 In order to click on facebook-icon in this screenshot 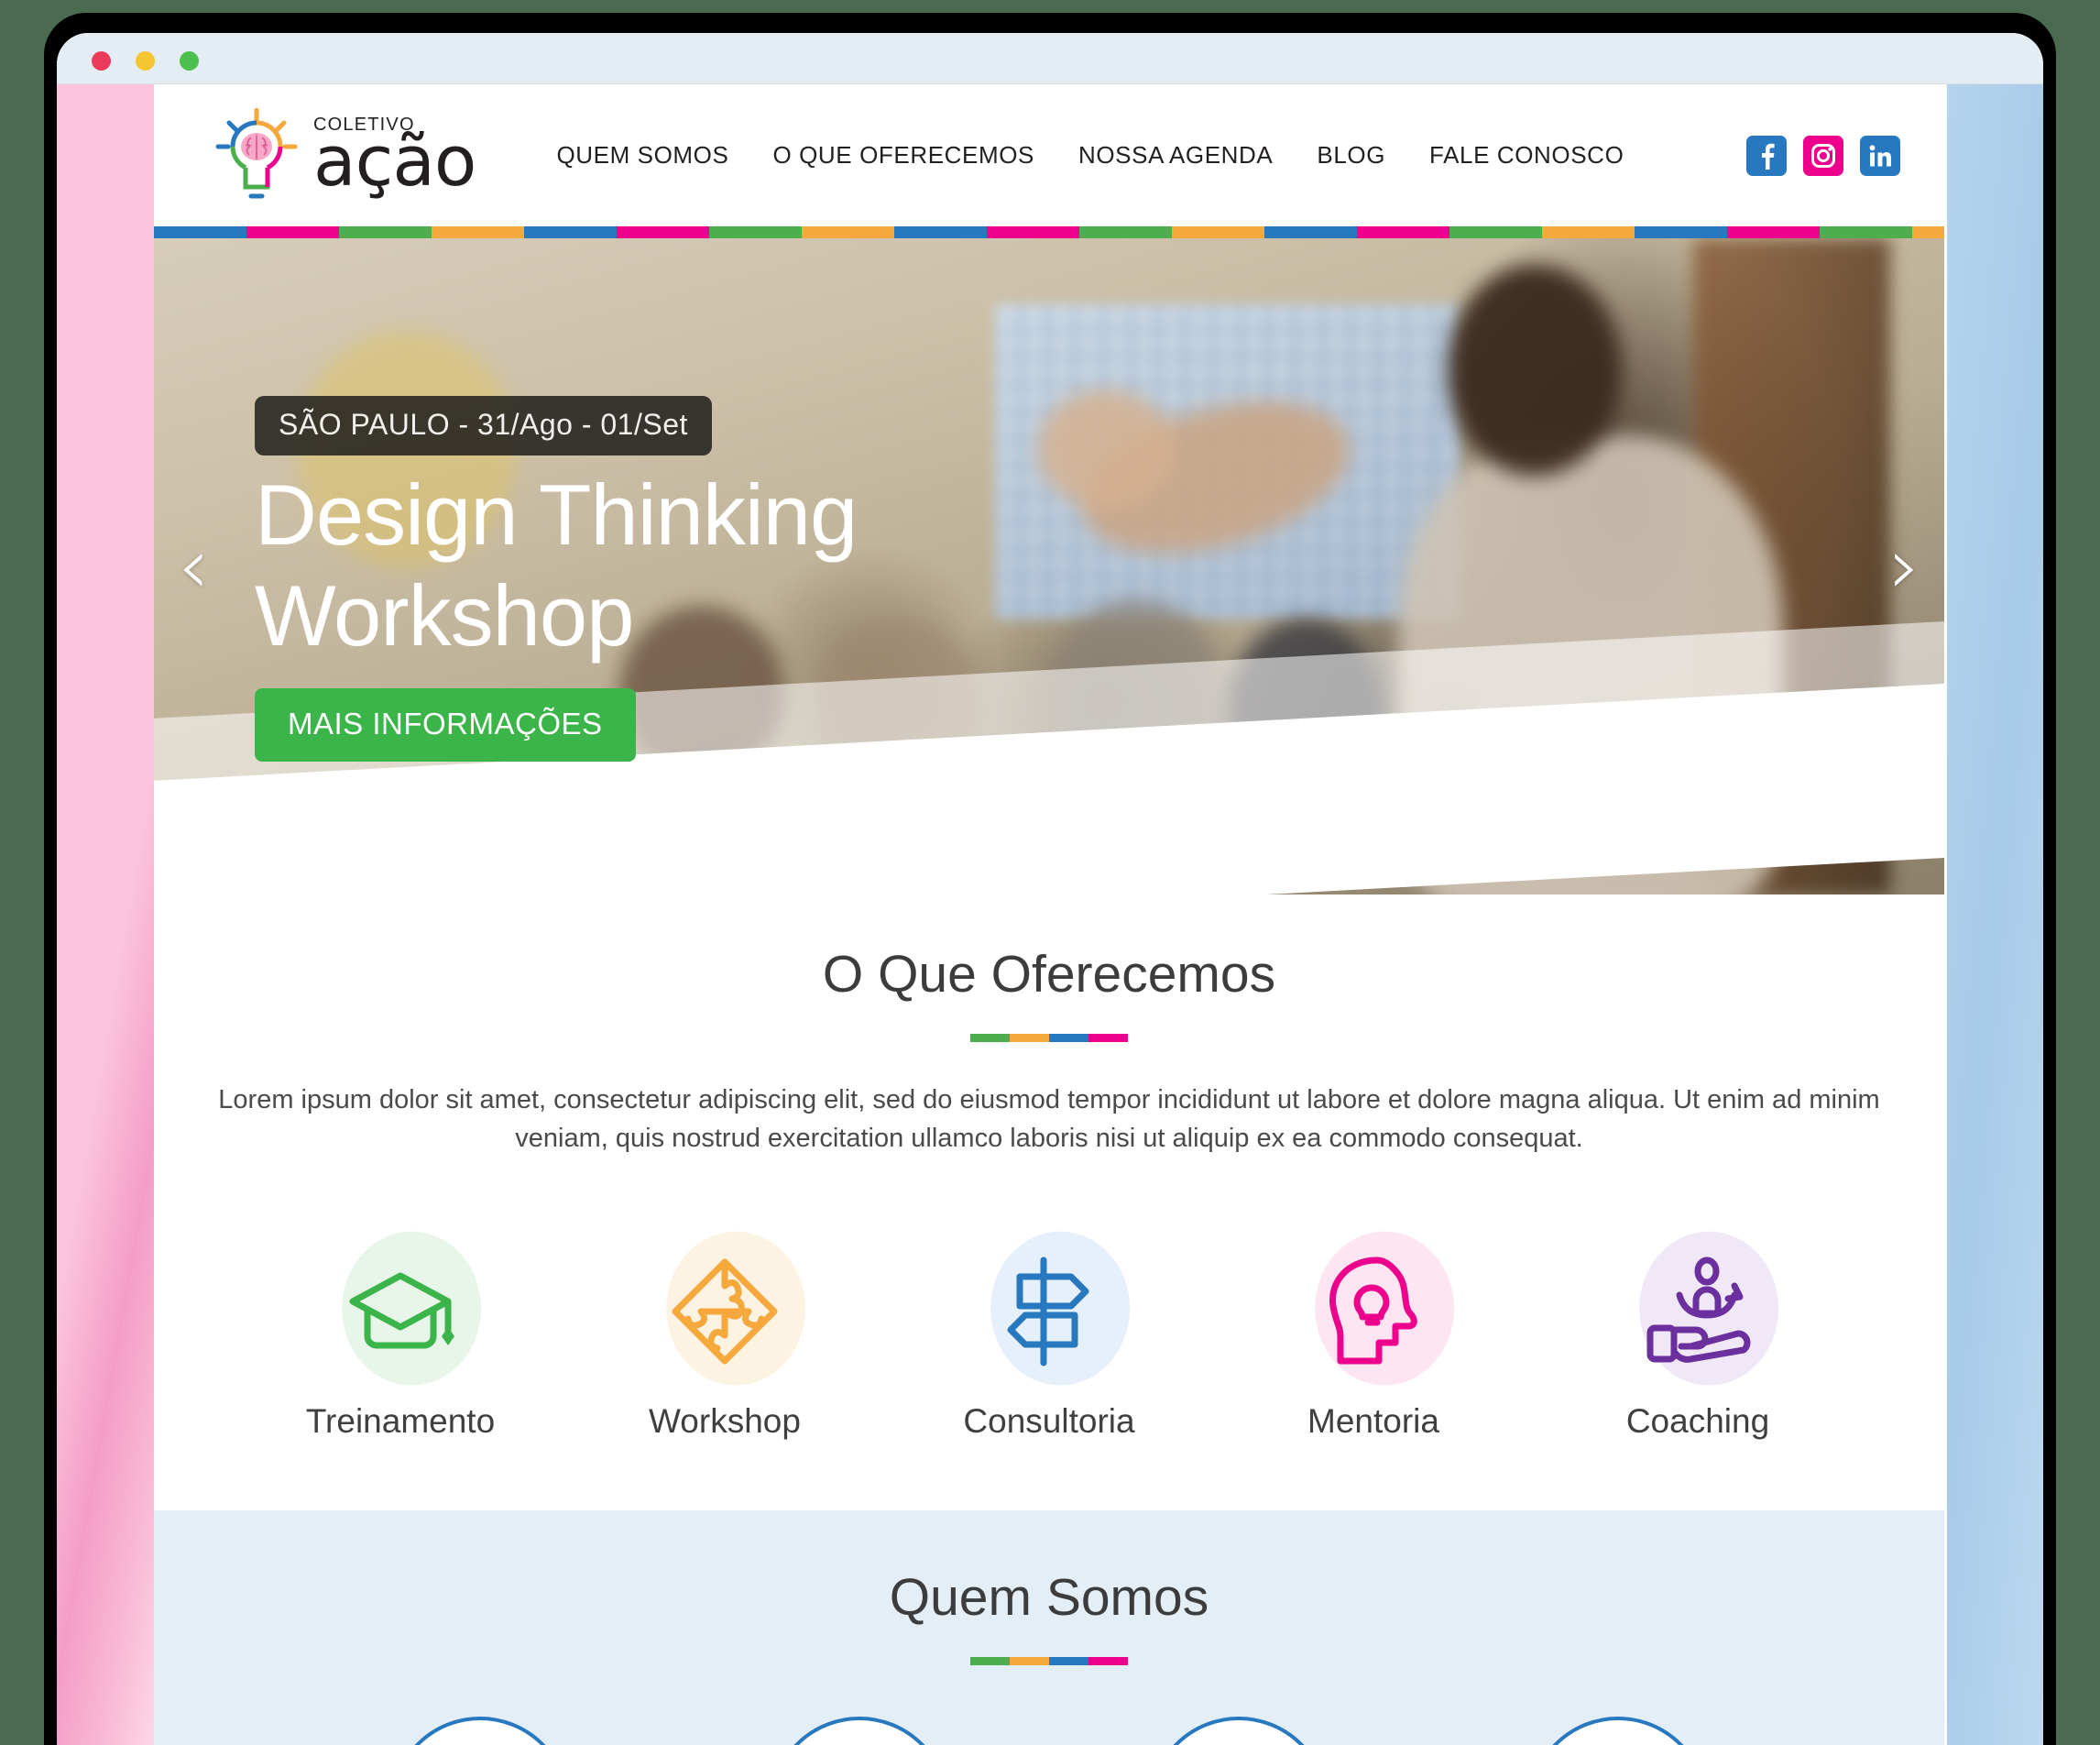, I will do `click(1766, 155)`.